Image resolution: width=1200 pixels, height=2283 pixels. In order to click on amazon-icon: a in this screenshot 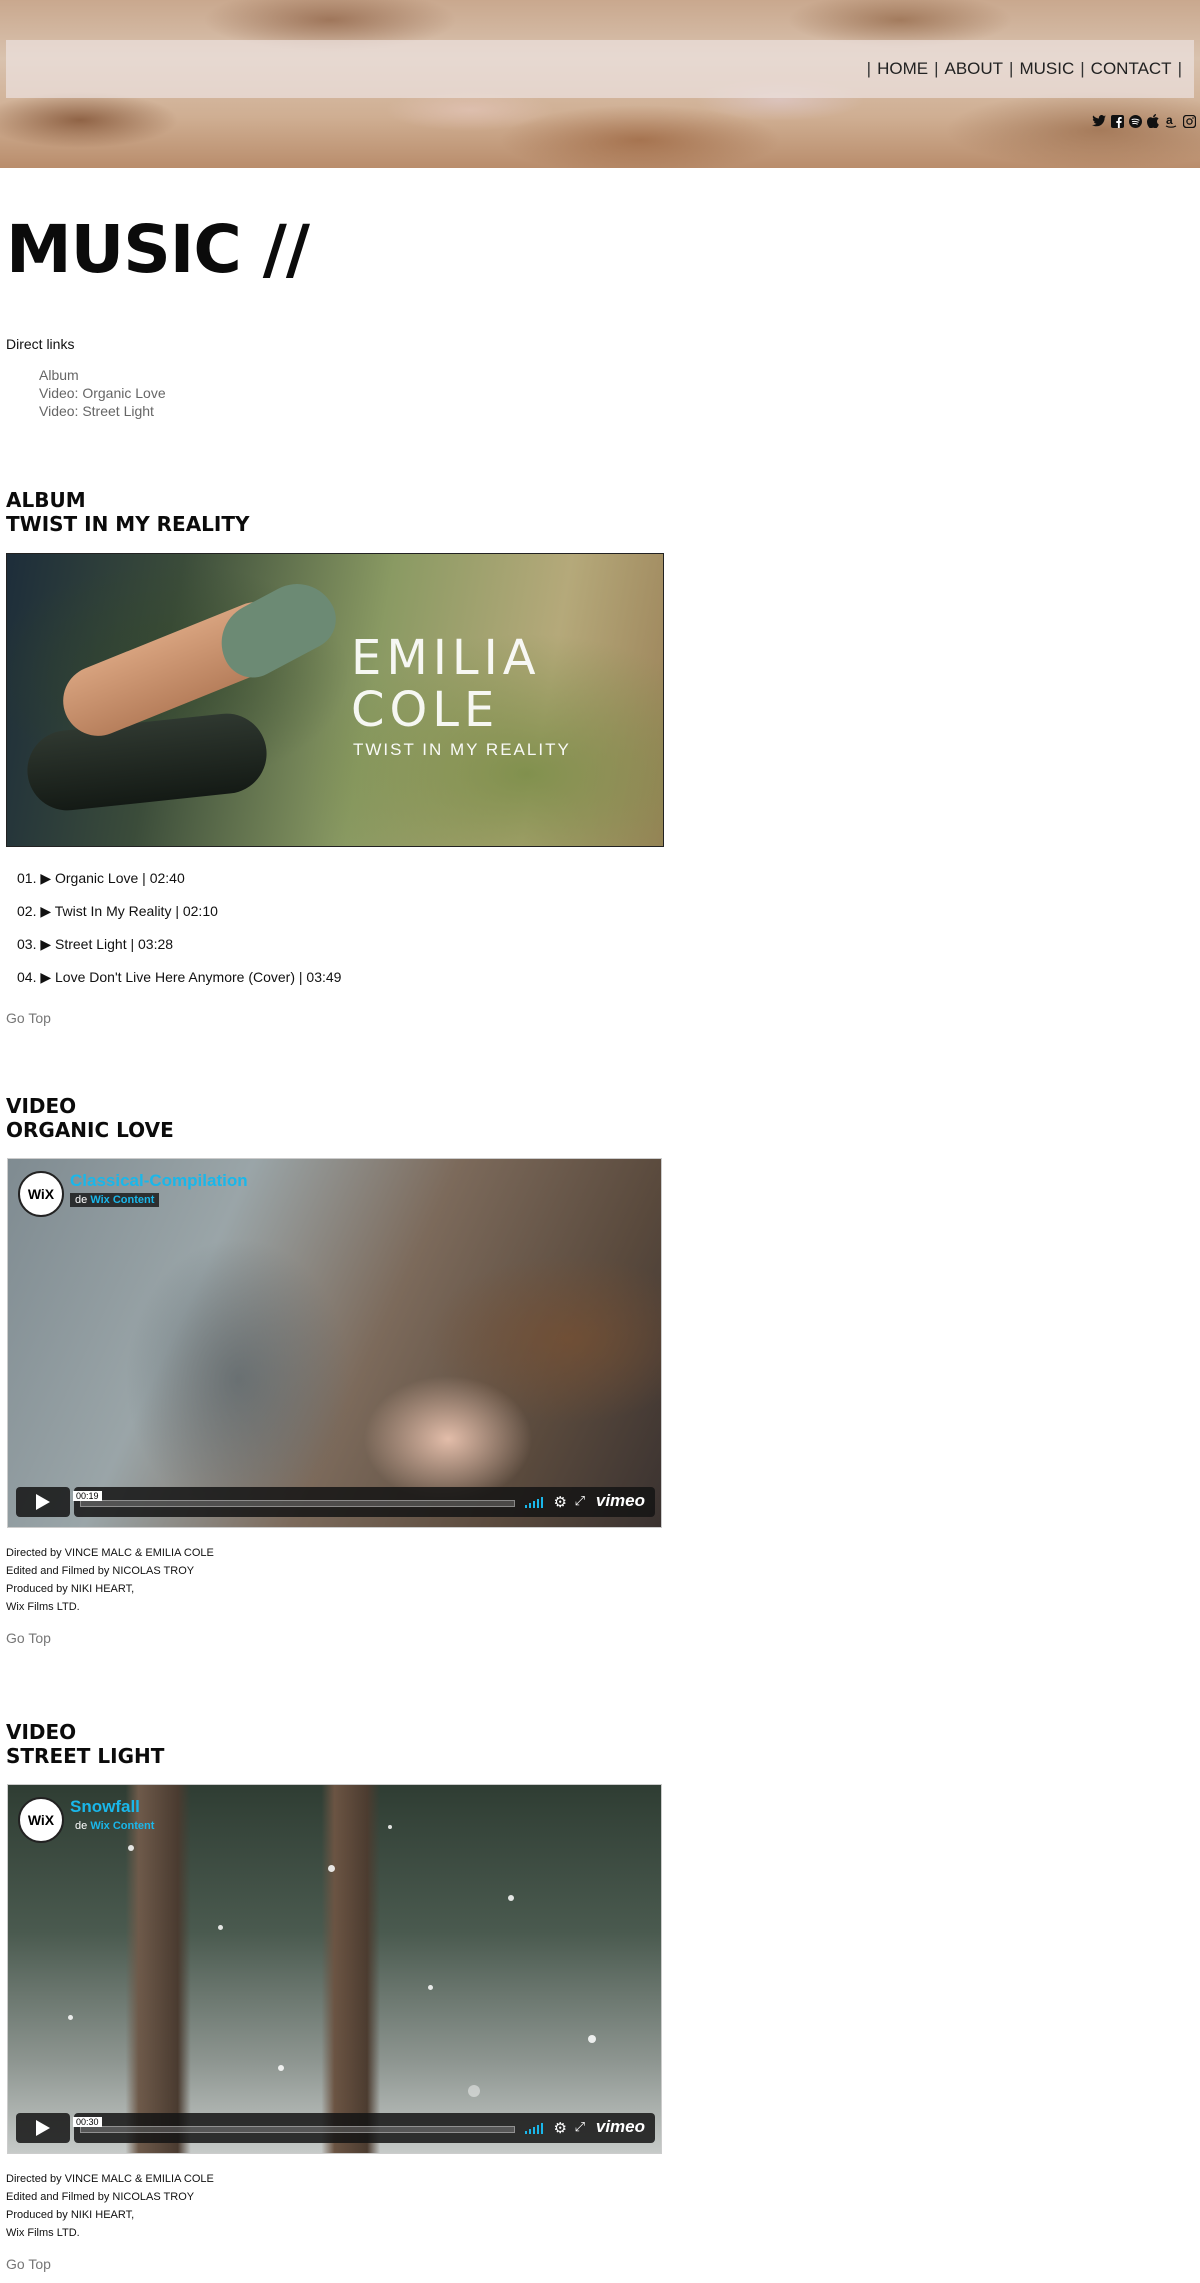, I will do `click(1171, 121)`.